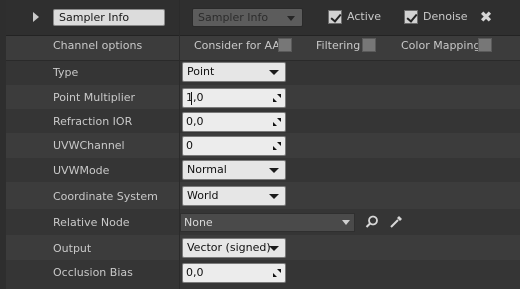 This screenshot has height=289, width=520. Describe the element at coordinates (207, 169) in the screenshot. I see `uvw-mode-value: Normal` at that location.